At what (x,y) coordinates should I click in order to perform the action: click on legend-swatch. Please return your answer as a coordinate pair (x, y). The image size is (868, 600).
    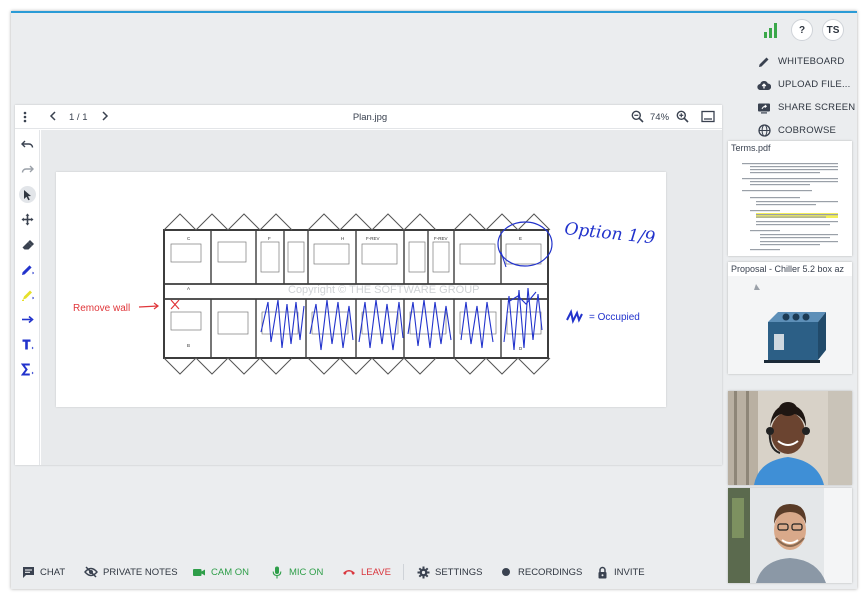
    Looking at the image, I should click on (574, 316).